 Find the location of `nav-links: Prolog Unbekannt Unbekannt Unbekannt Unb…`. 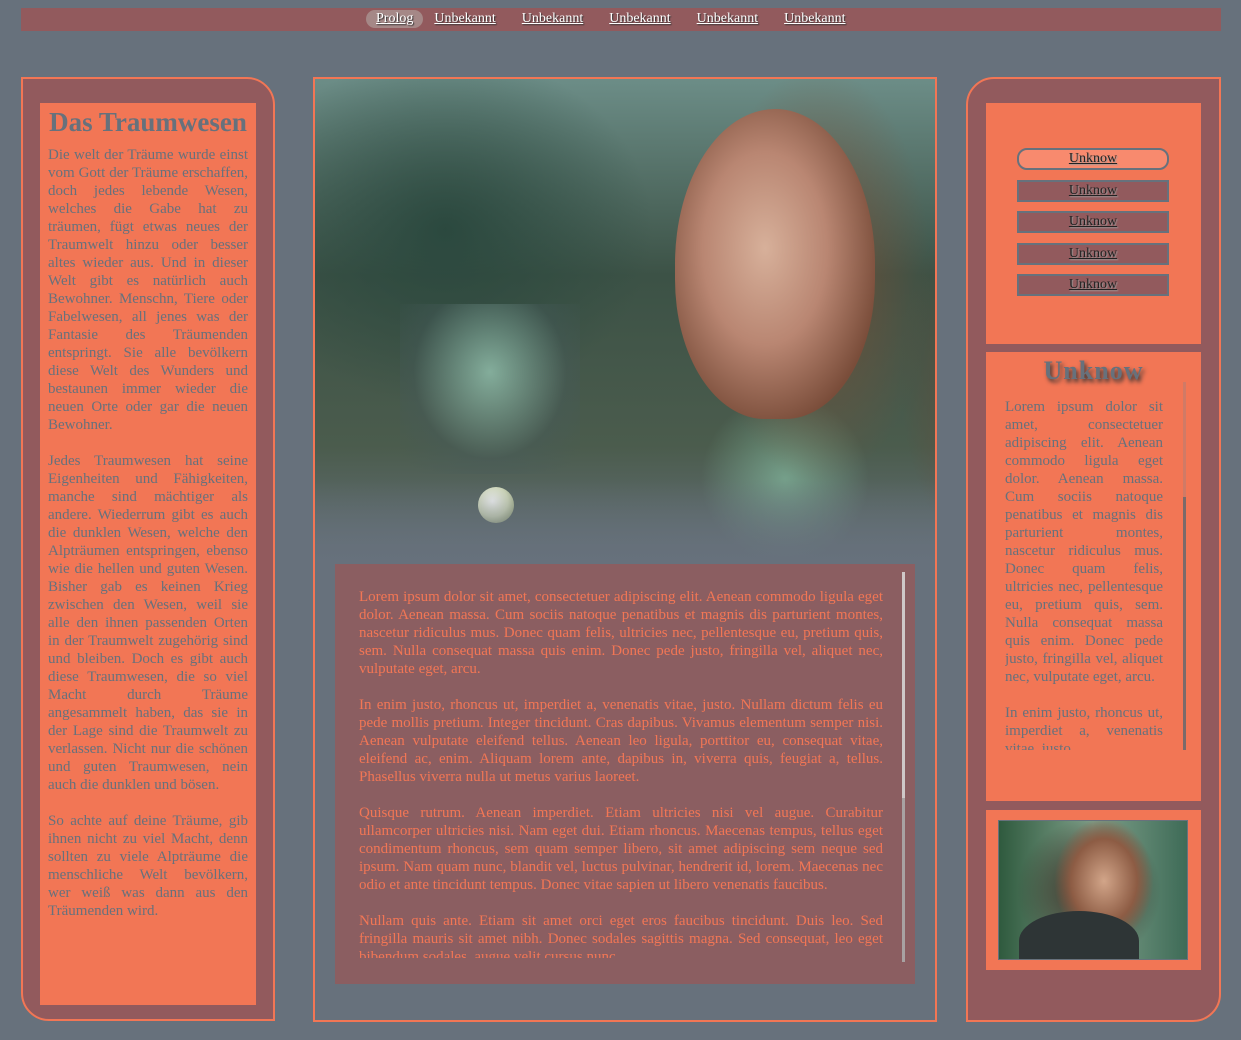

nav-links: Prolog Unbekannt Unbekannt Unbekannt Unb… is located at coordinates (613, 19).